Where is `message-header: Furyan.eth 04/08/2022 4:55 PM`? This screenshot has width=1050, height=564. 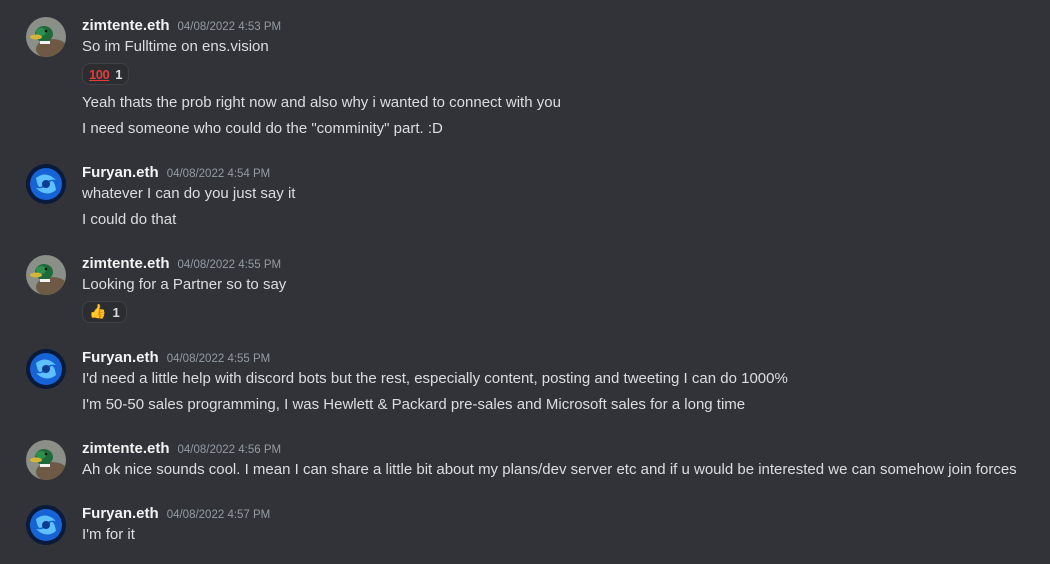
message-header: Furyan.eth 04/08/2022 4:55 PM is located at coordinates (176, 359).